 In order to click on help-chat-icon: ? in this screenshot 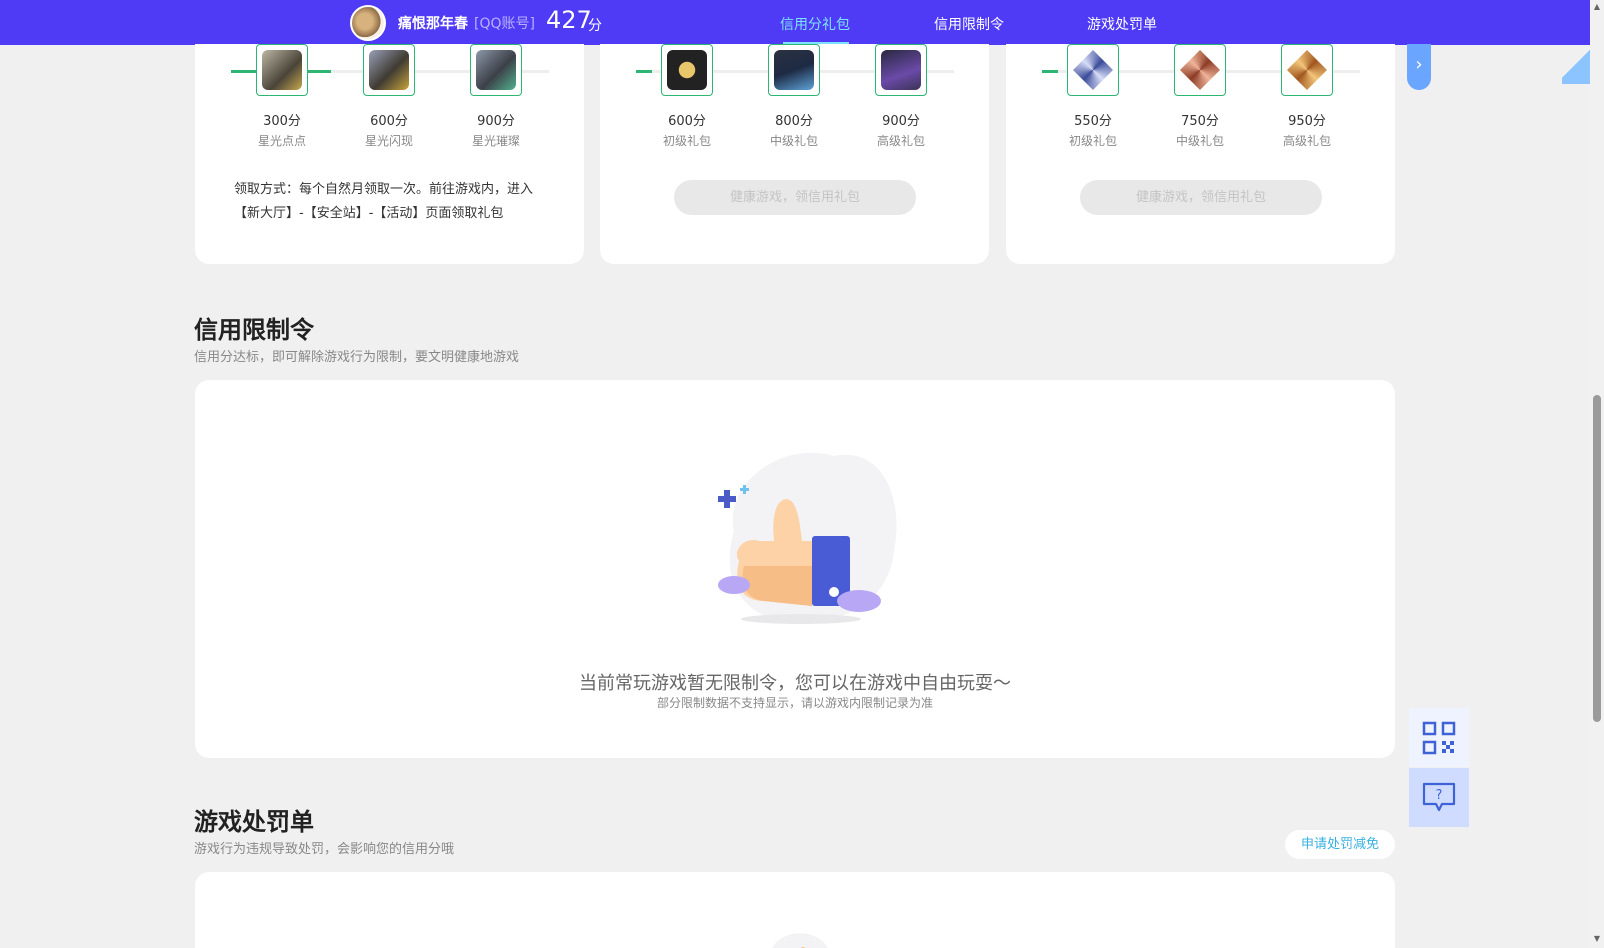, I will do `click(1439, 796)`.